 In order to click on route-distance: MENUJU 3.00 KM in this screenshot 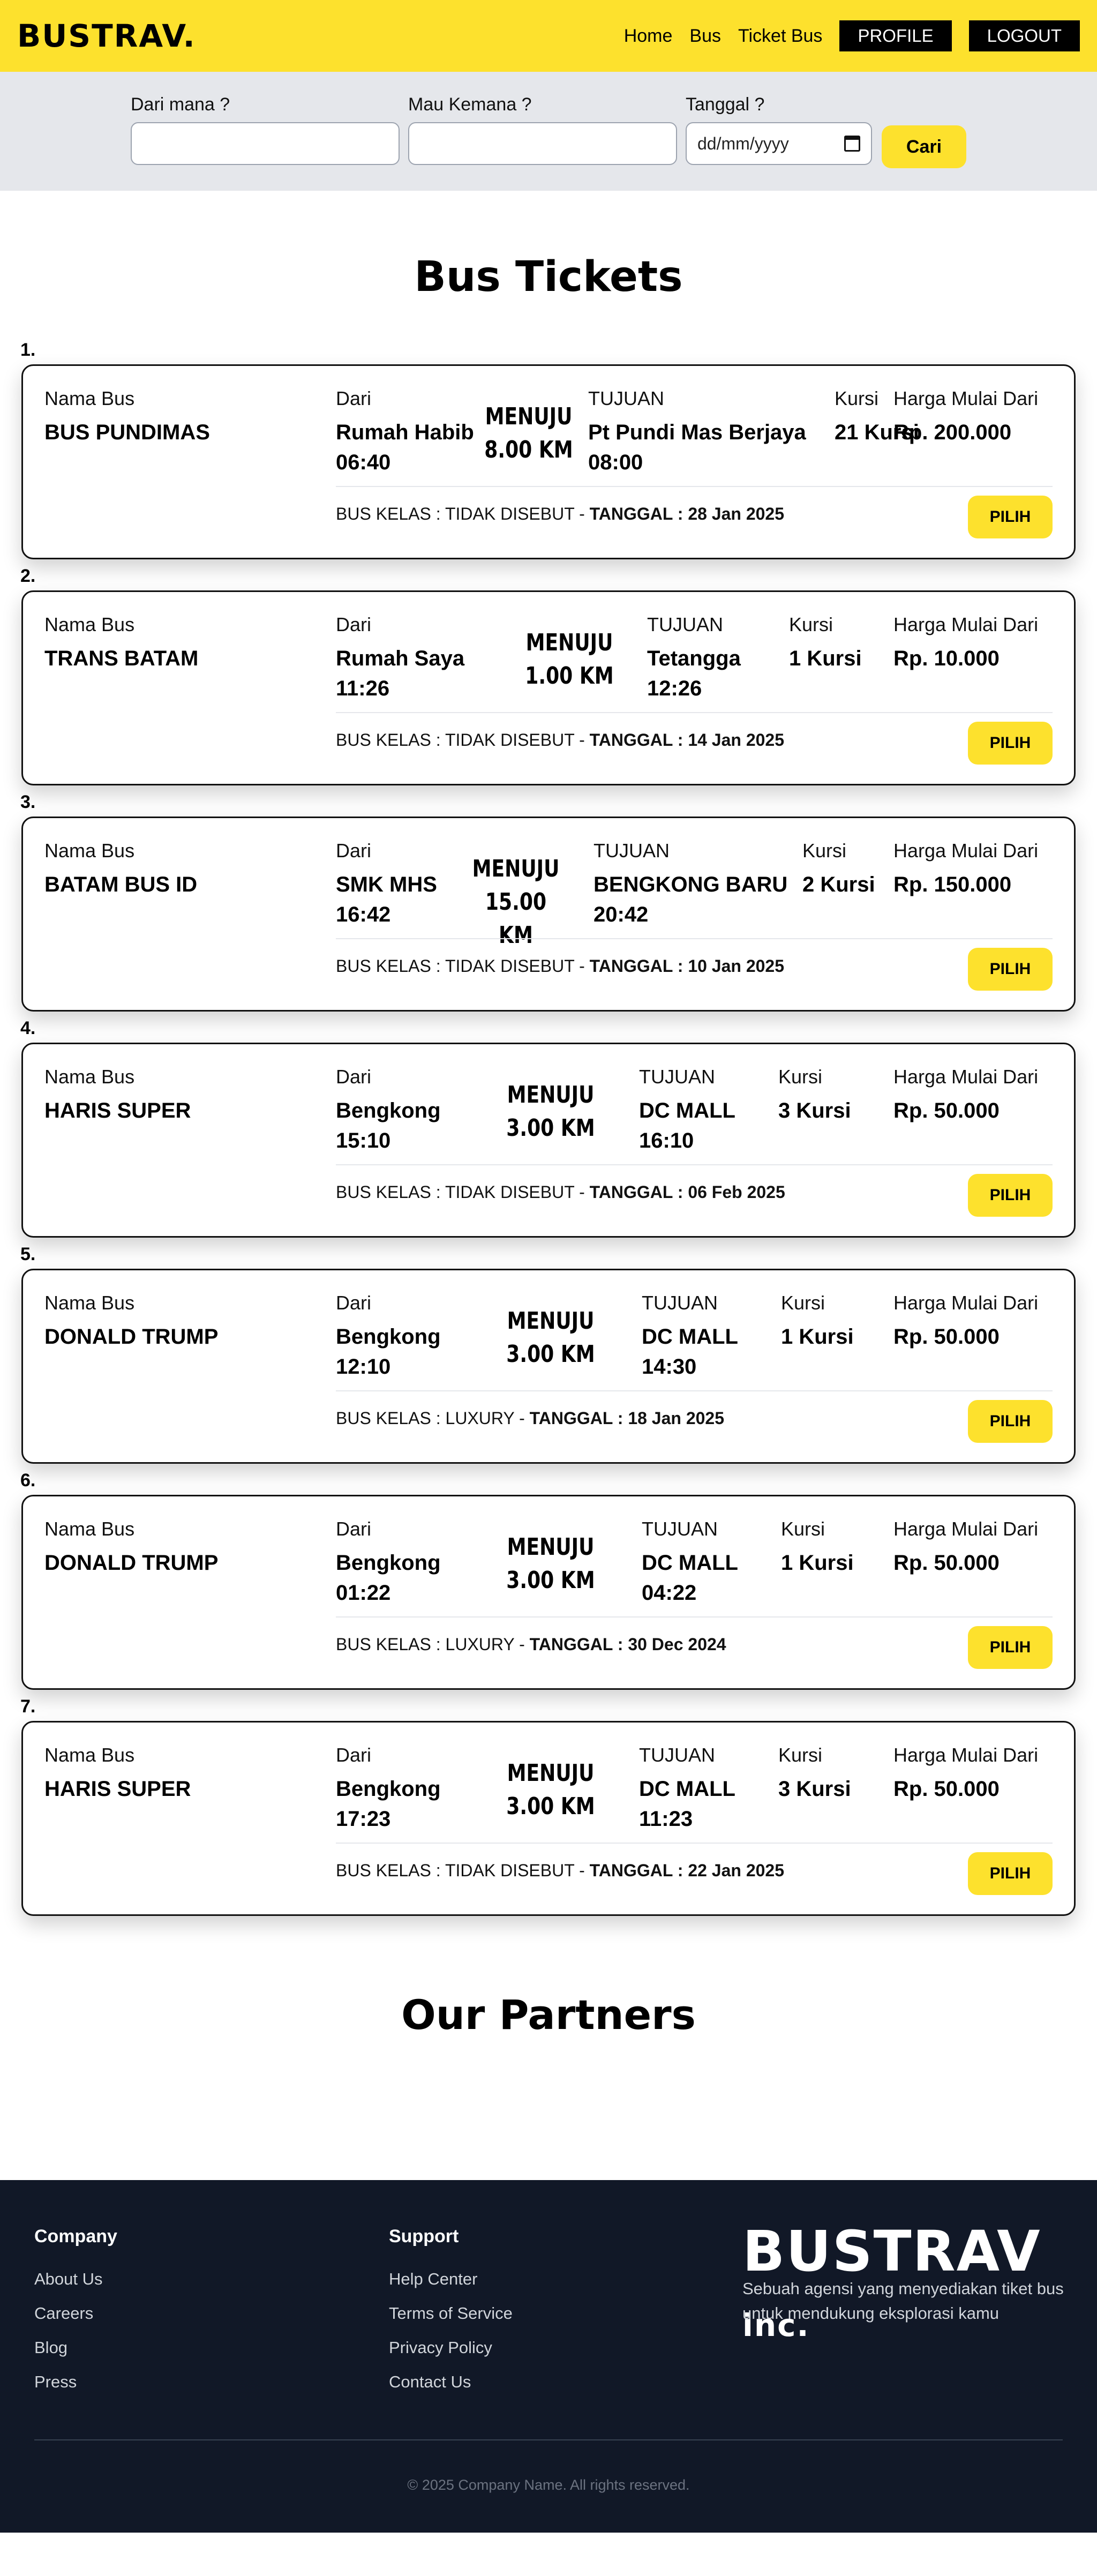, I will do `click(550, 1564)`.